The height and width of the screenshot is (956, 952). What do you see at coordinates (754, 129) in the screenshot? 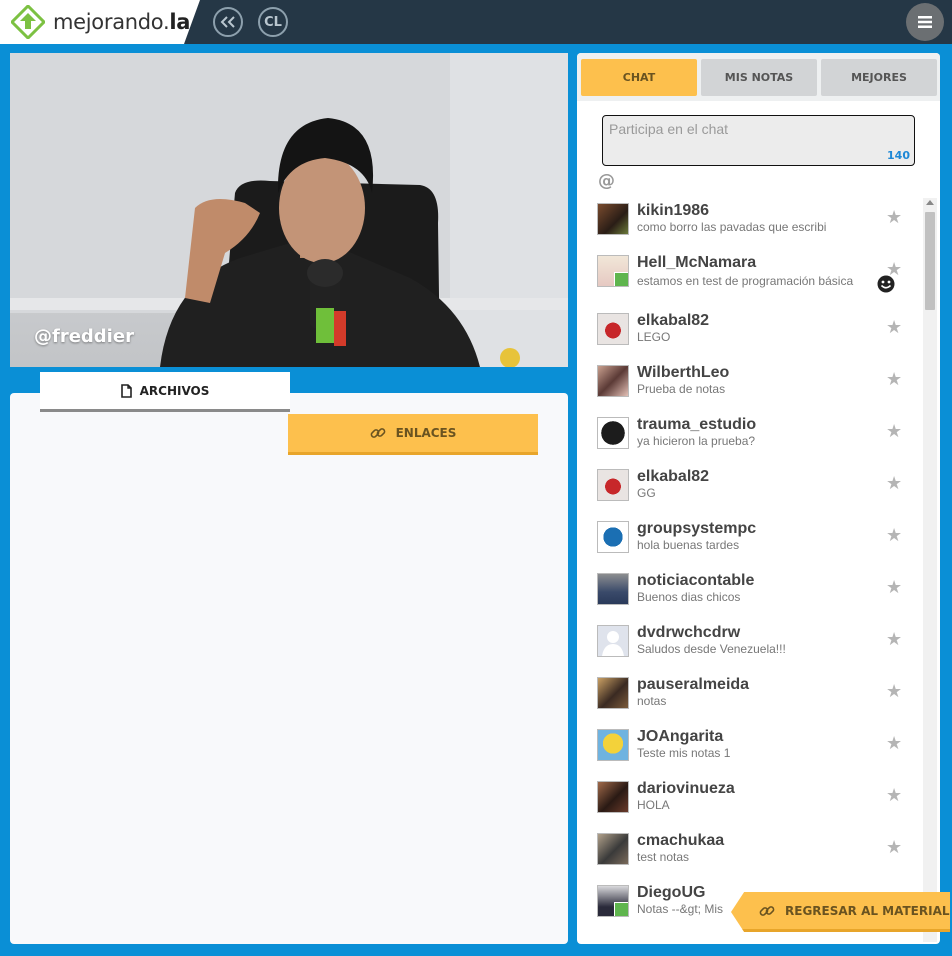
I see `chat-input` at bounding box center [754, 129].